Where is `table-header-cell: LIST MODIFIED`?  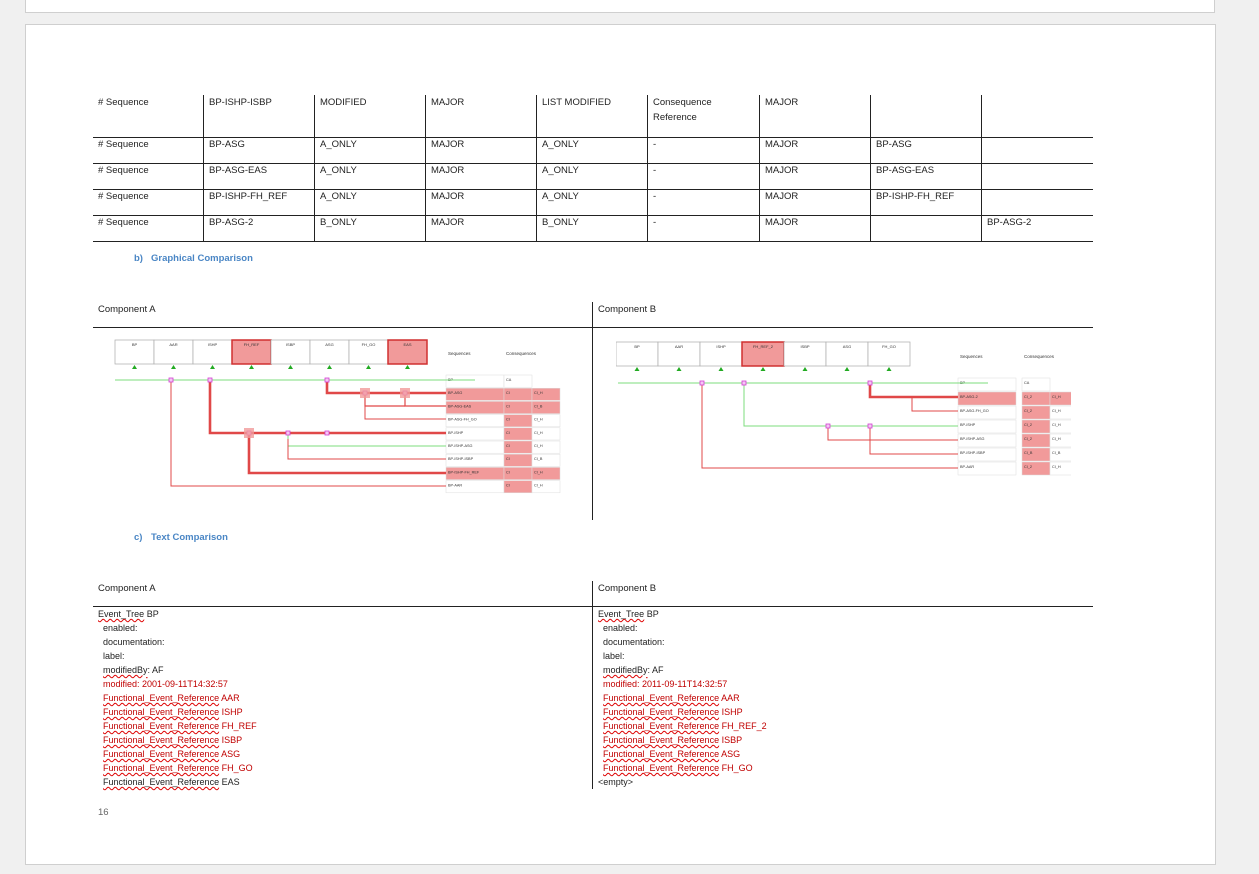 table-header-cell: LIST MODIFIED is located at coordinates (576, 102).